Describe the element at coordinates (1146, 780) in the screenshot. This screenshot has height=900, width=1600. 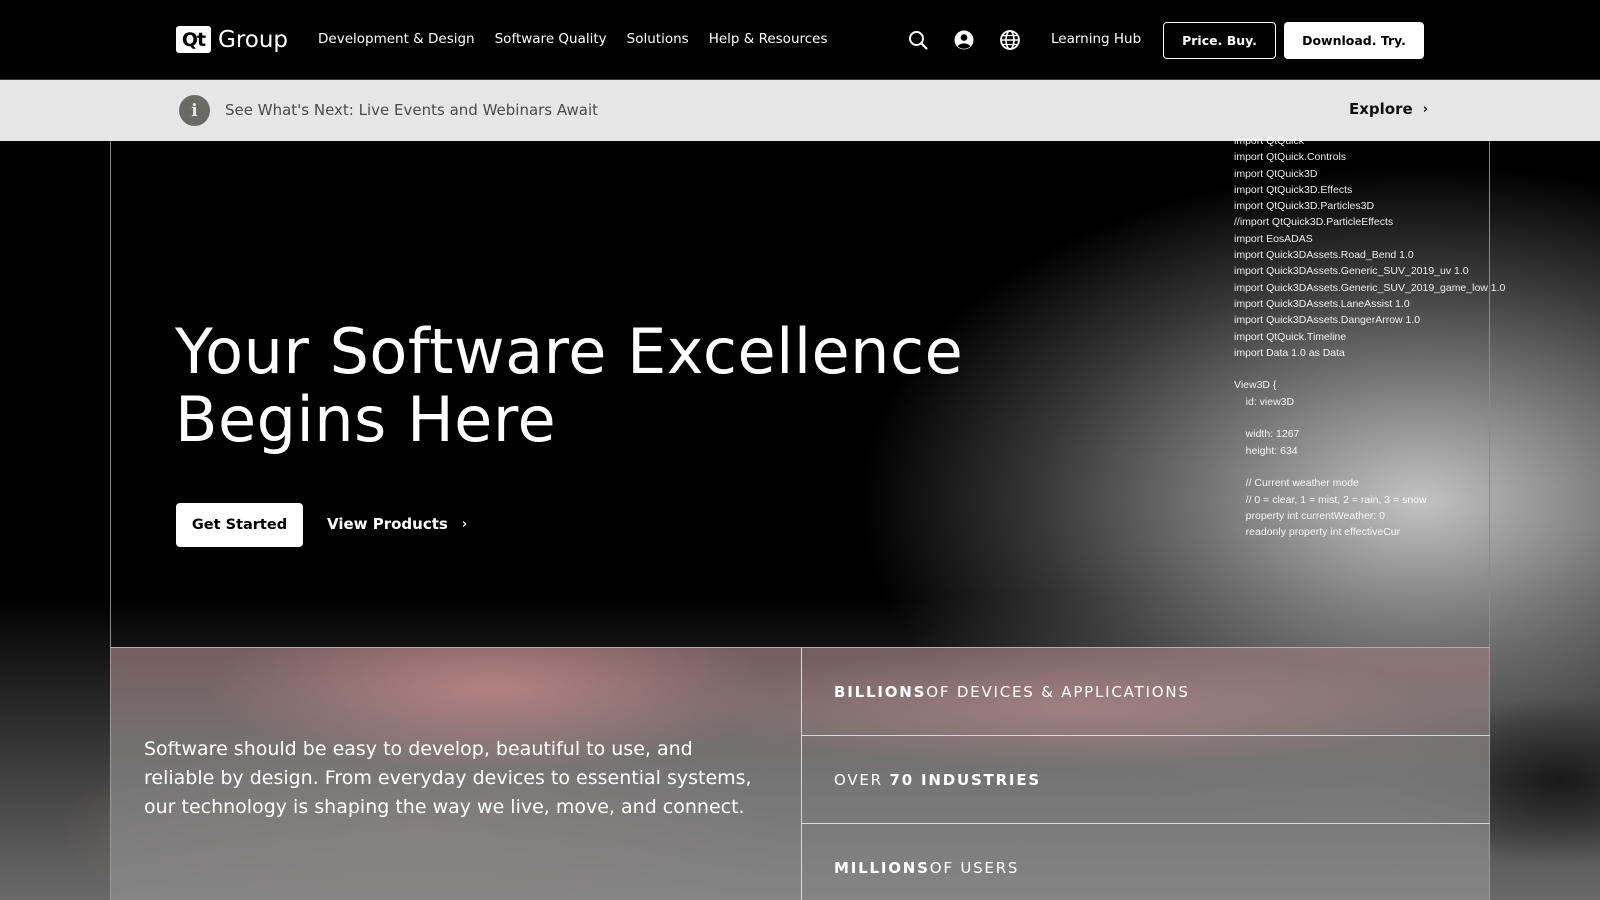
I see `stat-industries: OVER 70 INDUSTRIES` at that location.